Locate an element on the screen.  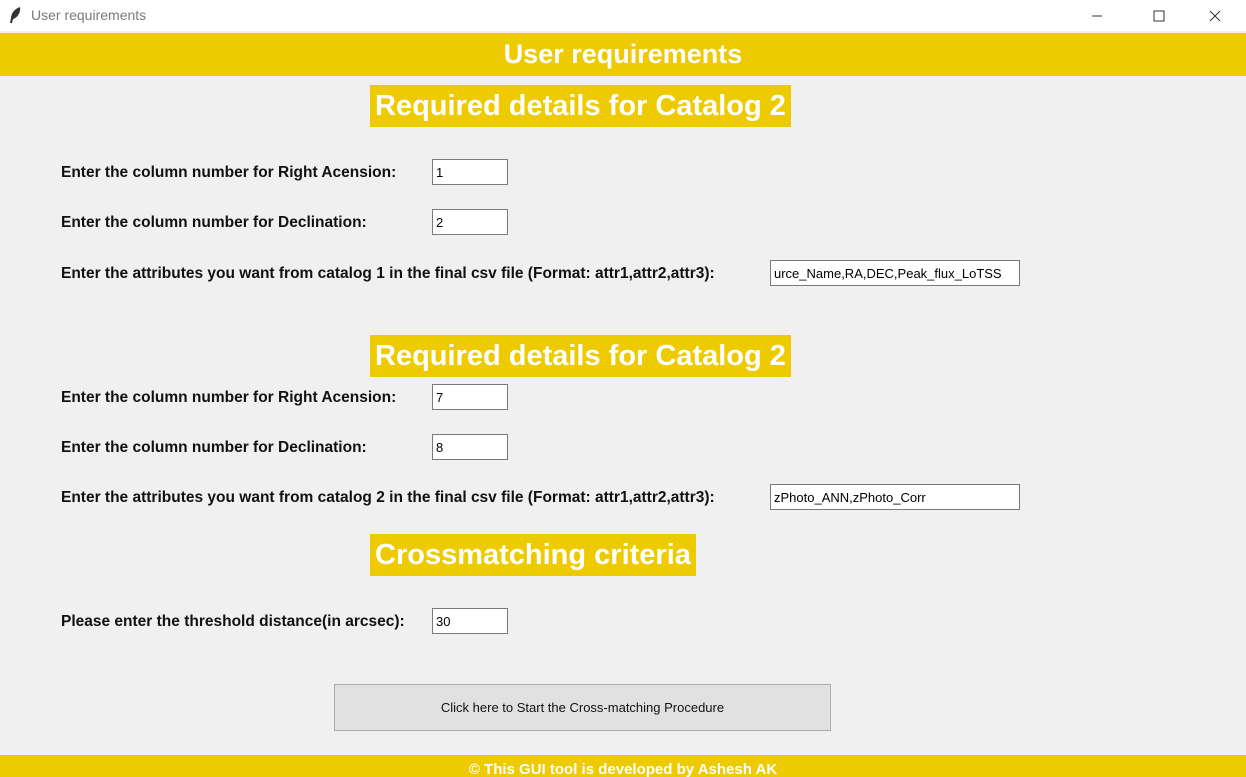
catalog2-attrs-input is located at coordinates (895, 497).